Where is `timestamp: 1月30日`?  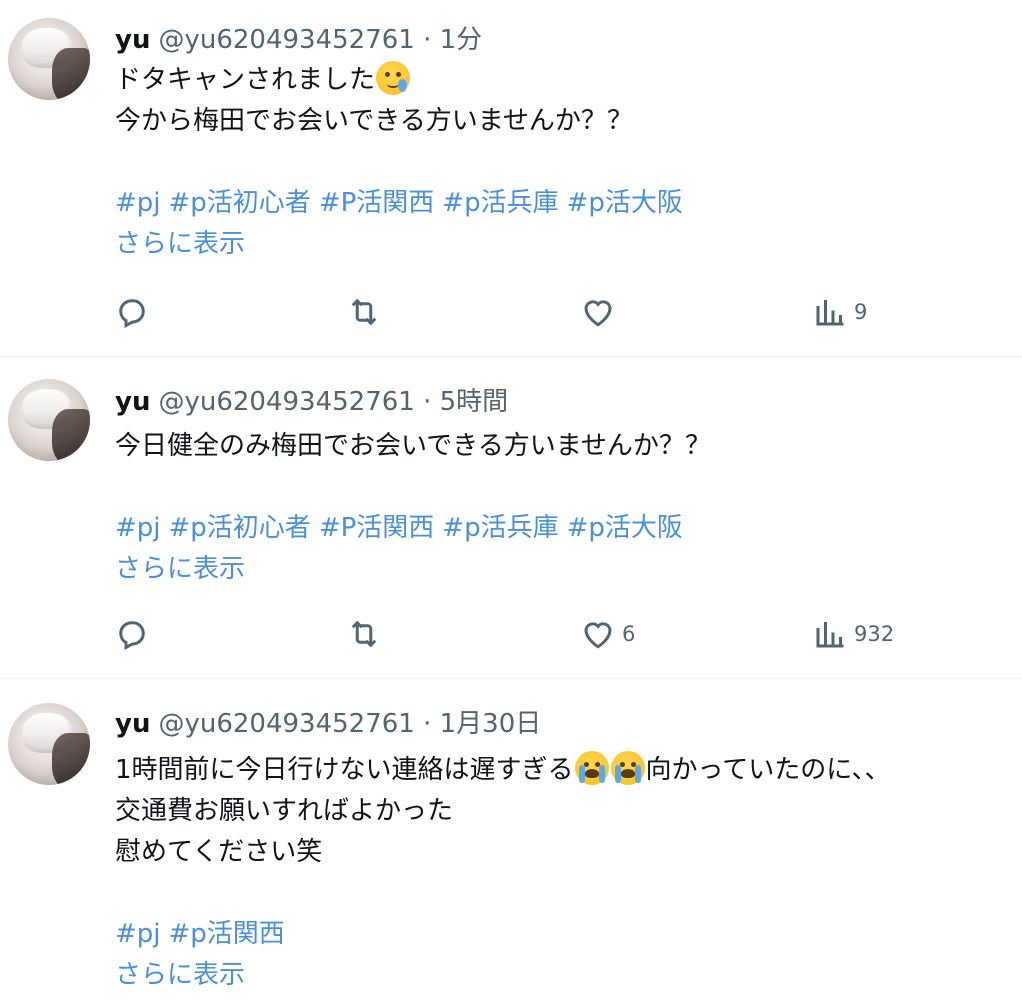 timestamp: 1月30日 is located at coordinates (491, 724).